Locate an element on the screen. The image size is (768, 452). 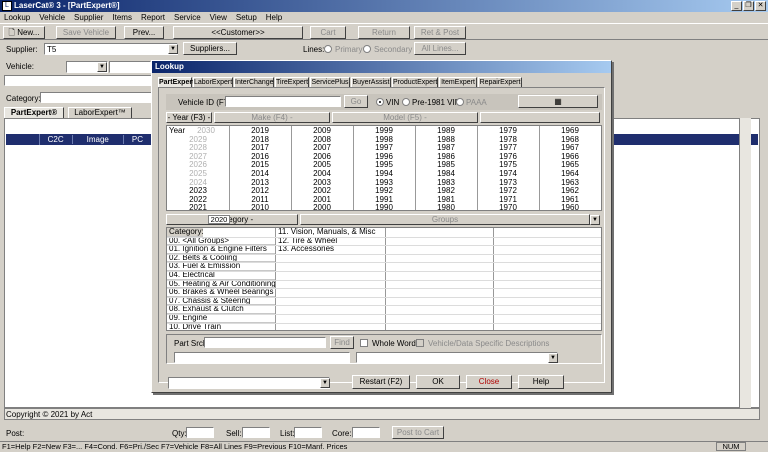
category-item: 08. Exhaust & Clutch is located at coordinates (221, 310).